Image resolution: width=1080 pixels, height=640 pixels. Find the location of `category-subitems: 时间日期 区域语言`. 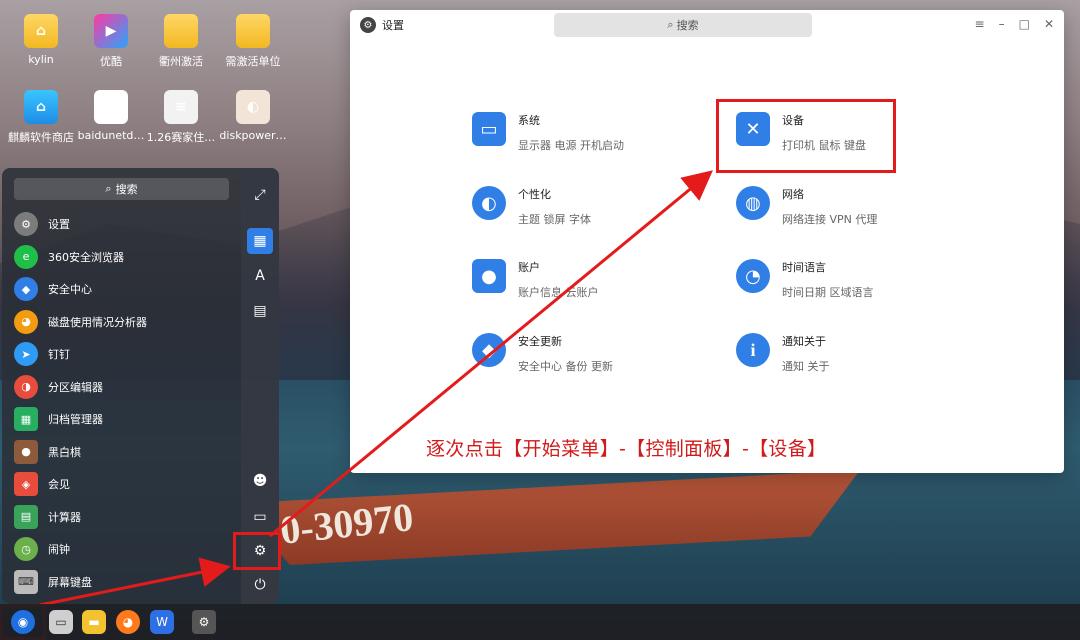

category-subitems: 时间日期 区域语言 is located at coordinates (828, 292).